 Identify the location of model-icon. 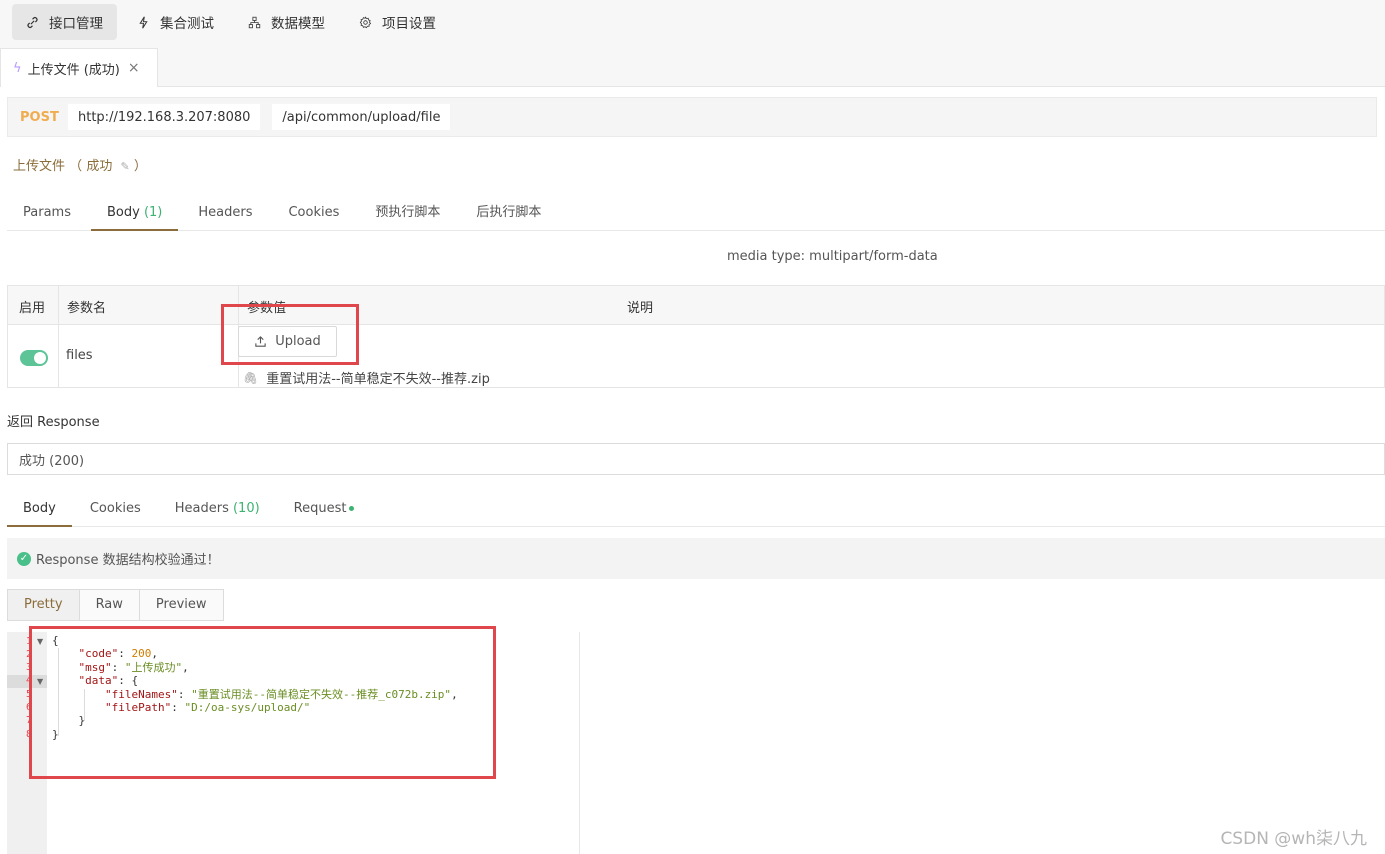
(254, 22).